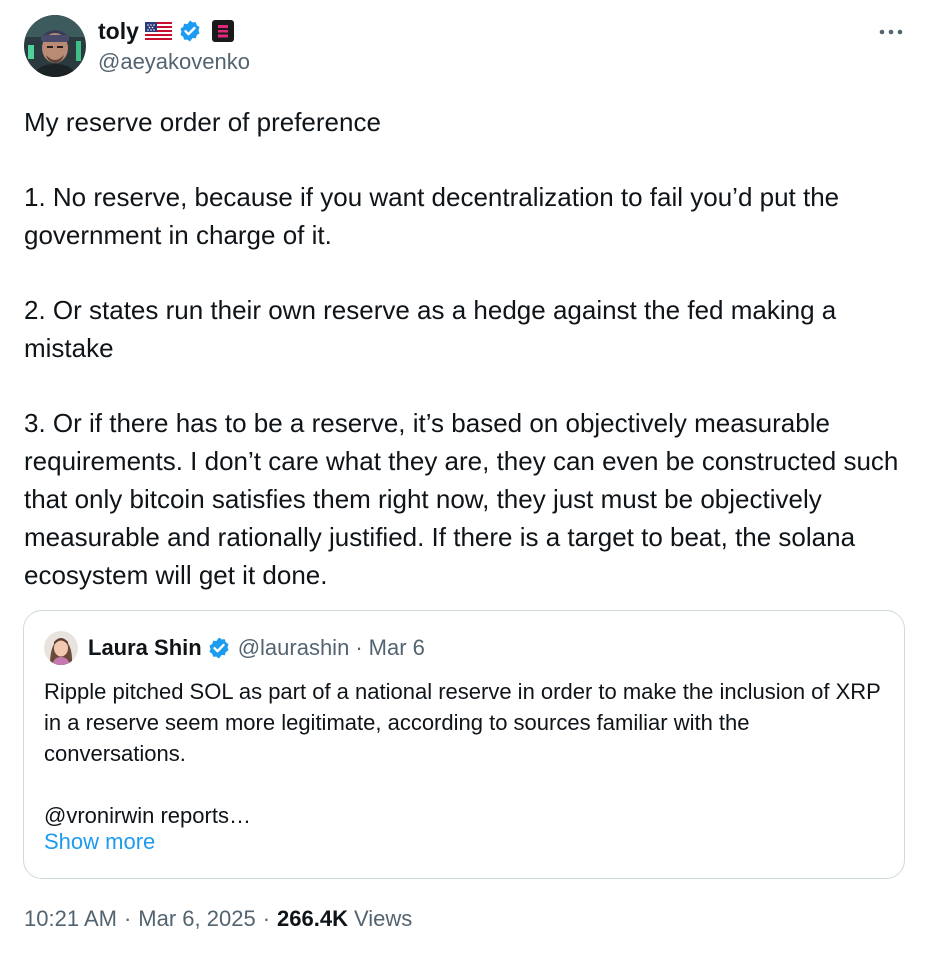 This screenshot has height=958, width=936. I want to click on author-name-row: toly, so click(166, 31).